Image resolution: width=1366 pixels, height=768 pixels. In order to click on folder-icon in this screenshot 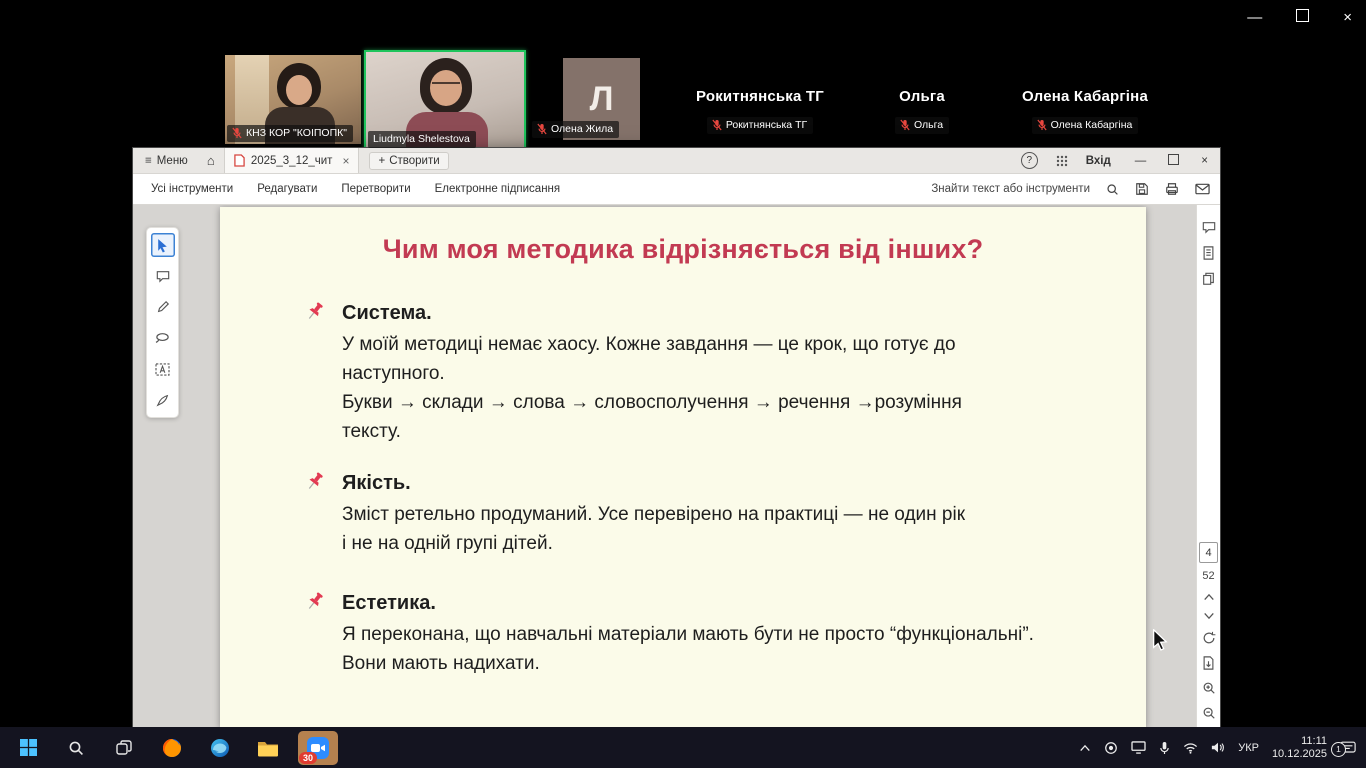, I will do `click(268, 748)`.